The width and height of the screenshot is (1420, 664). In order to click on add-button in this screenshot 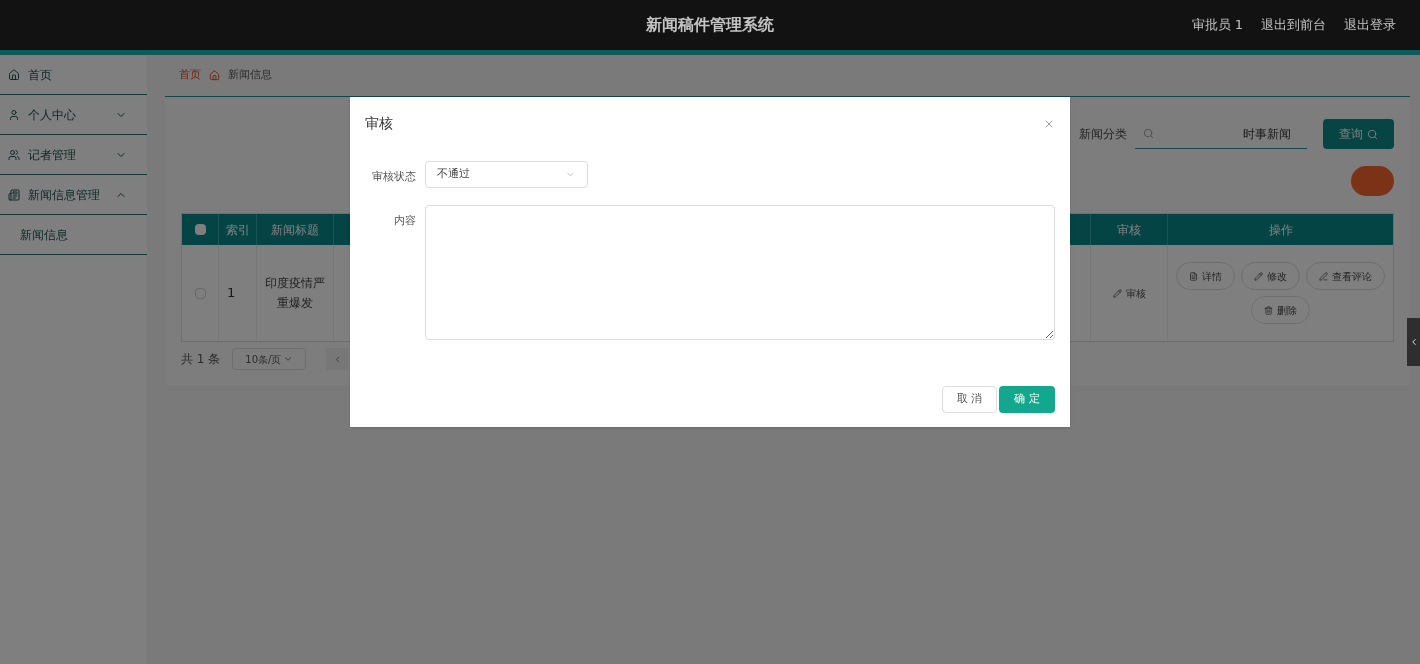, I will do `click(1372, 181)`.